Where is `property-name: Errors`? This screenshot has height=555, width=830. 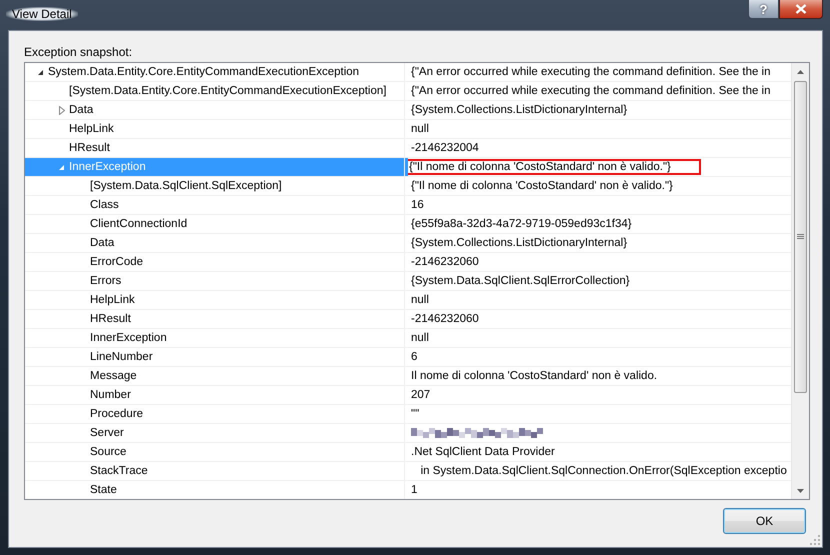 property-name: Errors is located at coordinates (106, 281).